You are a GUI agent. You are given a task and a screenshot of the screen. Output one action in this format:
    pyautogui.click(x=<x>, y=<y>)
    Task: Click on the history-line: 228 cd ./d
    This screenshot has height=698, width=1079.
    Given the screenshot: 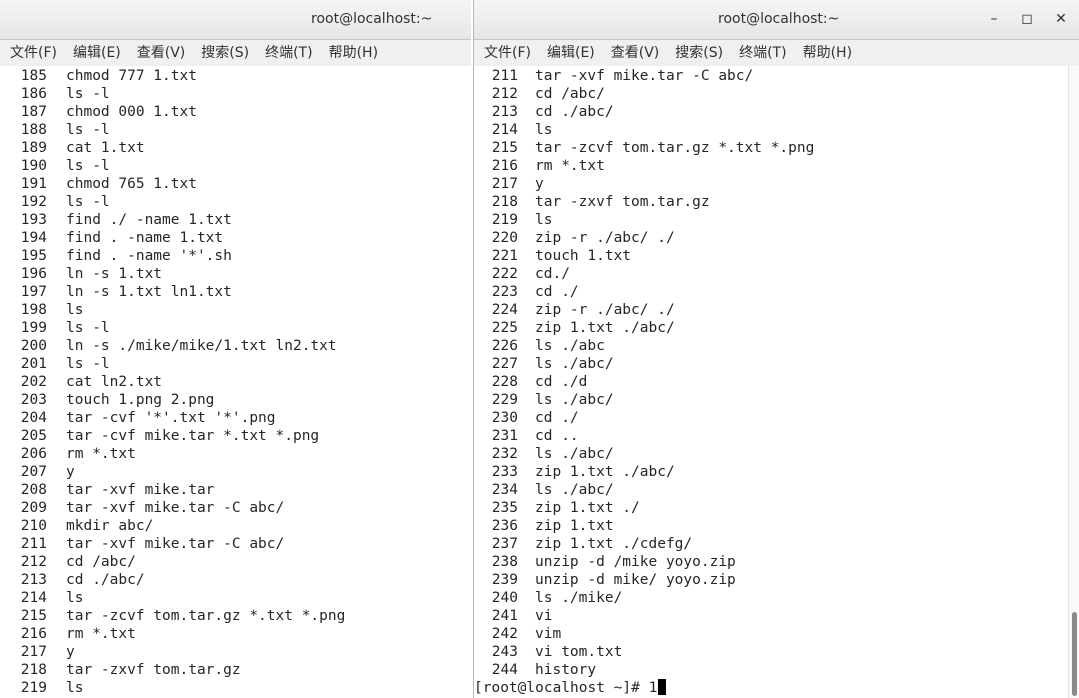 What is the action you would take?
    pyautogui.click(x=776, y=382)
    